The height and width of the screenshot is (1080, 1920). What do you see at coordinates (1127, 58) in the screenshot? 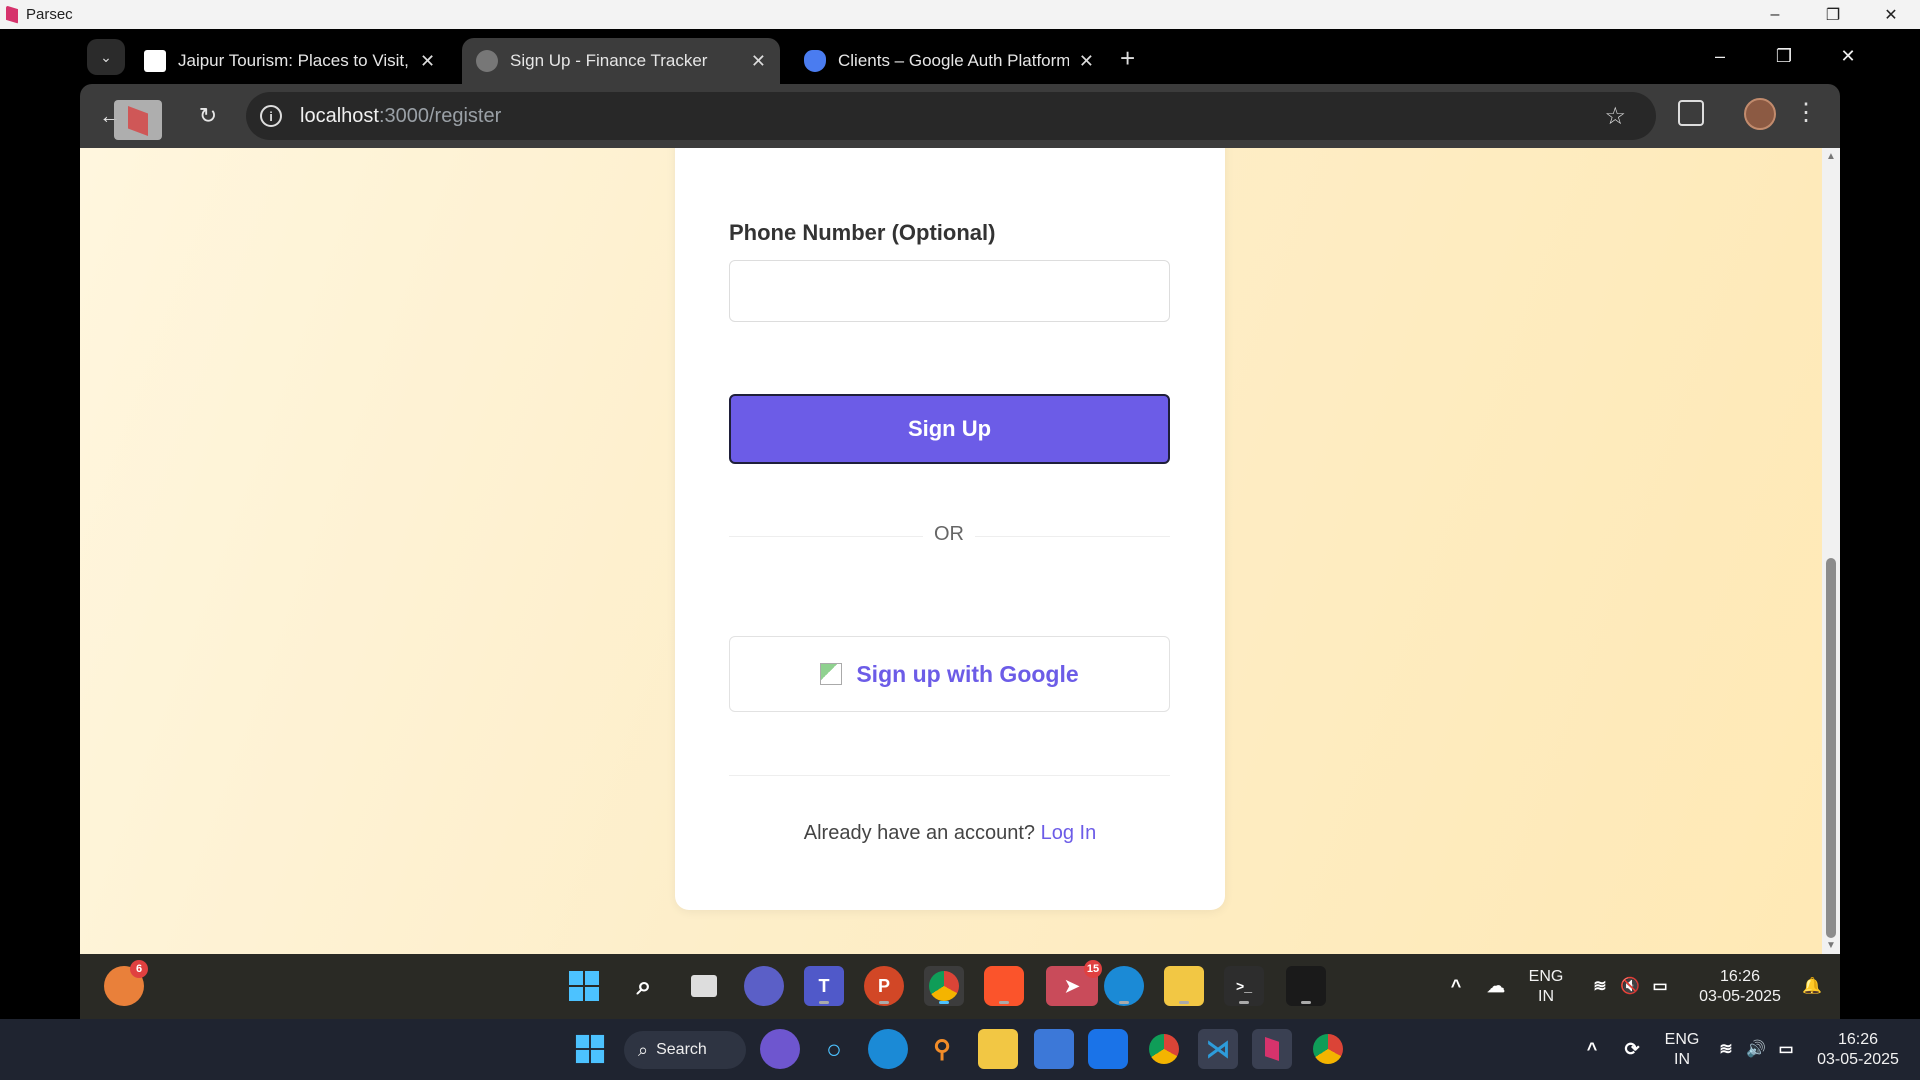
I see `new-tab-button: +` at bounding box center [1127, 58].